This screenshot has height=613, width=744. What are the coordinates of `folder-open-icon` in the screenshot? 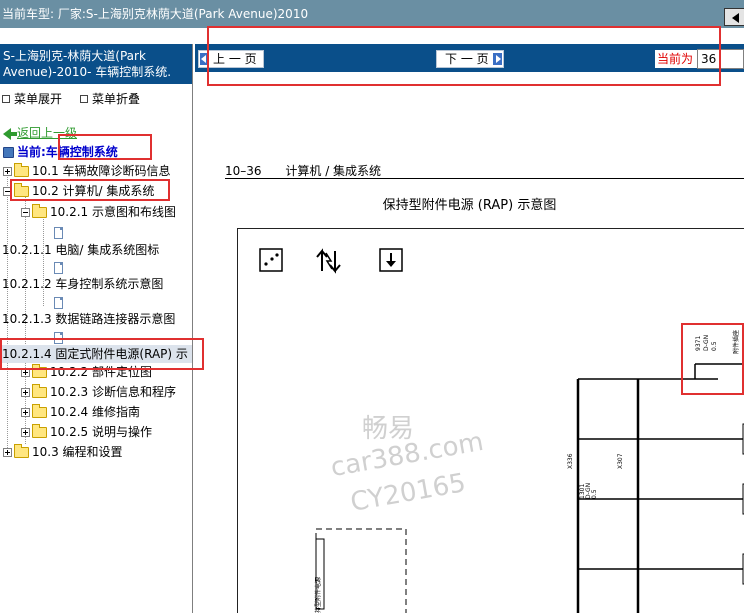 It's located at (39, 211).